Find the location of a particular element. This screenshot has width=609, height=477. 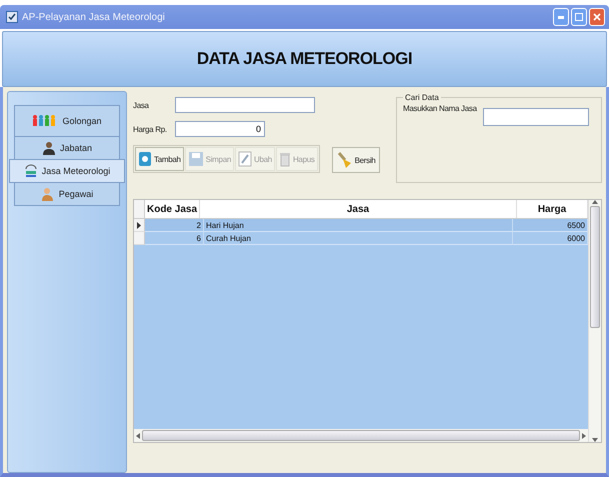

table-cell: Curah Hujan is located at coordinates (358, 238).